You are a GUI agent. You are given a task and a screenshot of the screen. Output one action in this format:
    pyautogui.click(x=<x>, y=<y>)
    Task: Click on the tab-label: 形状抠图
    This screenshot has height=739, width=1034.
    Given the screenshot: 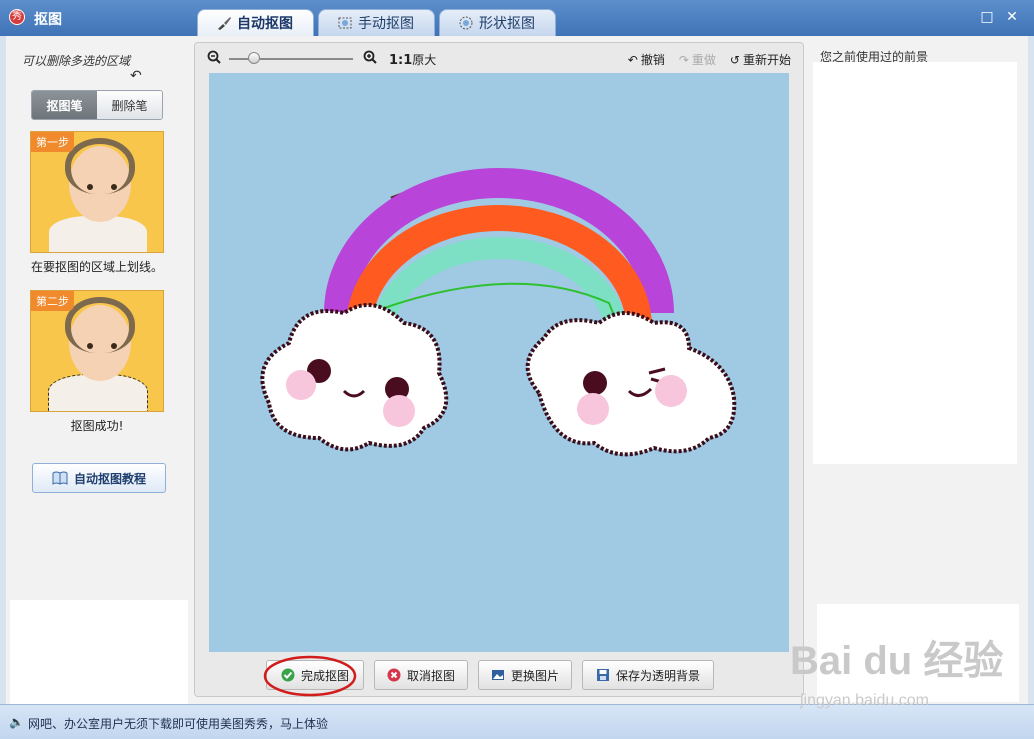 What is the action you would take?
    pyautogui.click(x=507, y=24)
    